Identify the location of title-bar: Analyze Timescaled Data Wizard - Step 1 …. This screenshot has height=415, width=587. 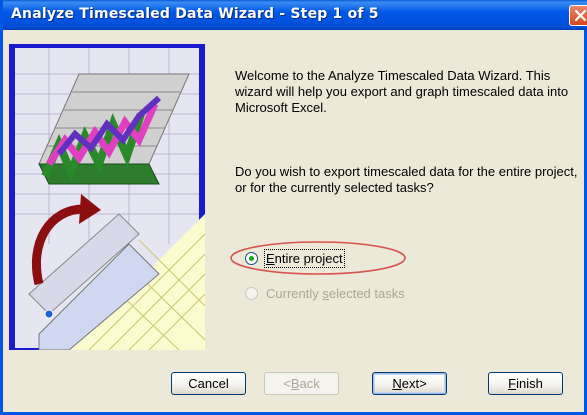
(295, 15).